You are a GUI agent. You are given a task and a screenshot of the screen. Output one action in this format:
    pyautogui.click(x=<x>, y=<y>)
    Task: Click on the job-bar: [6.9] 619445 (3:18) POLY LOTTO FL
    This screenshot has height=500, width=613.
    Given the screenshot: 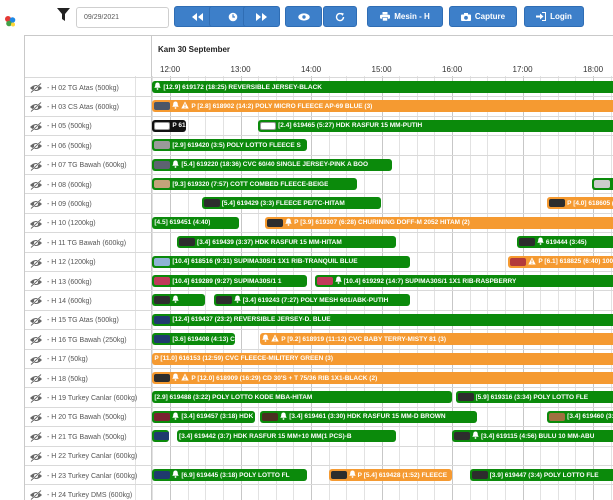 What is the action you would take?
    pyautogui.click(x=230, y=475)
    